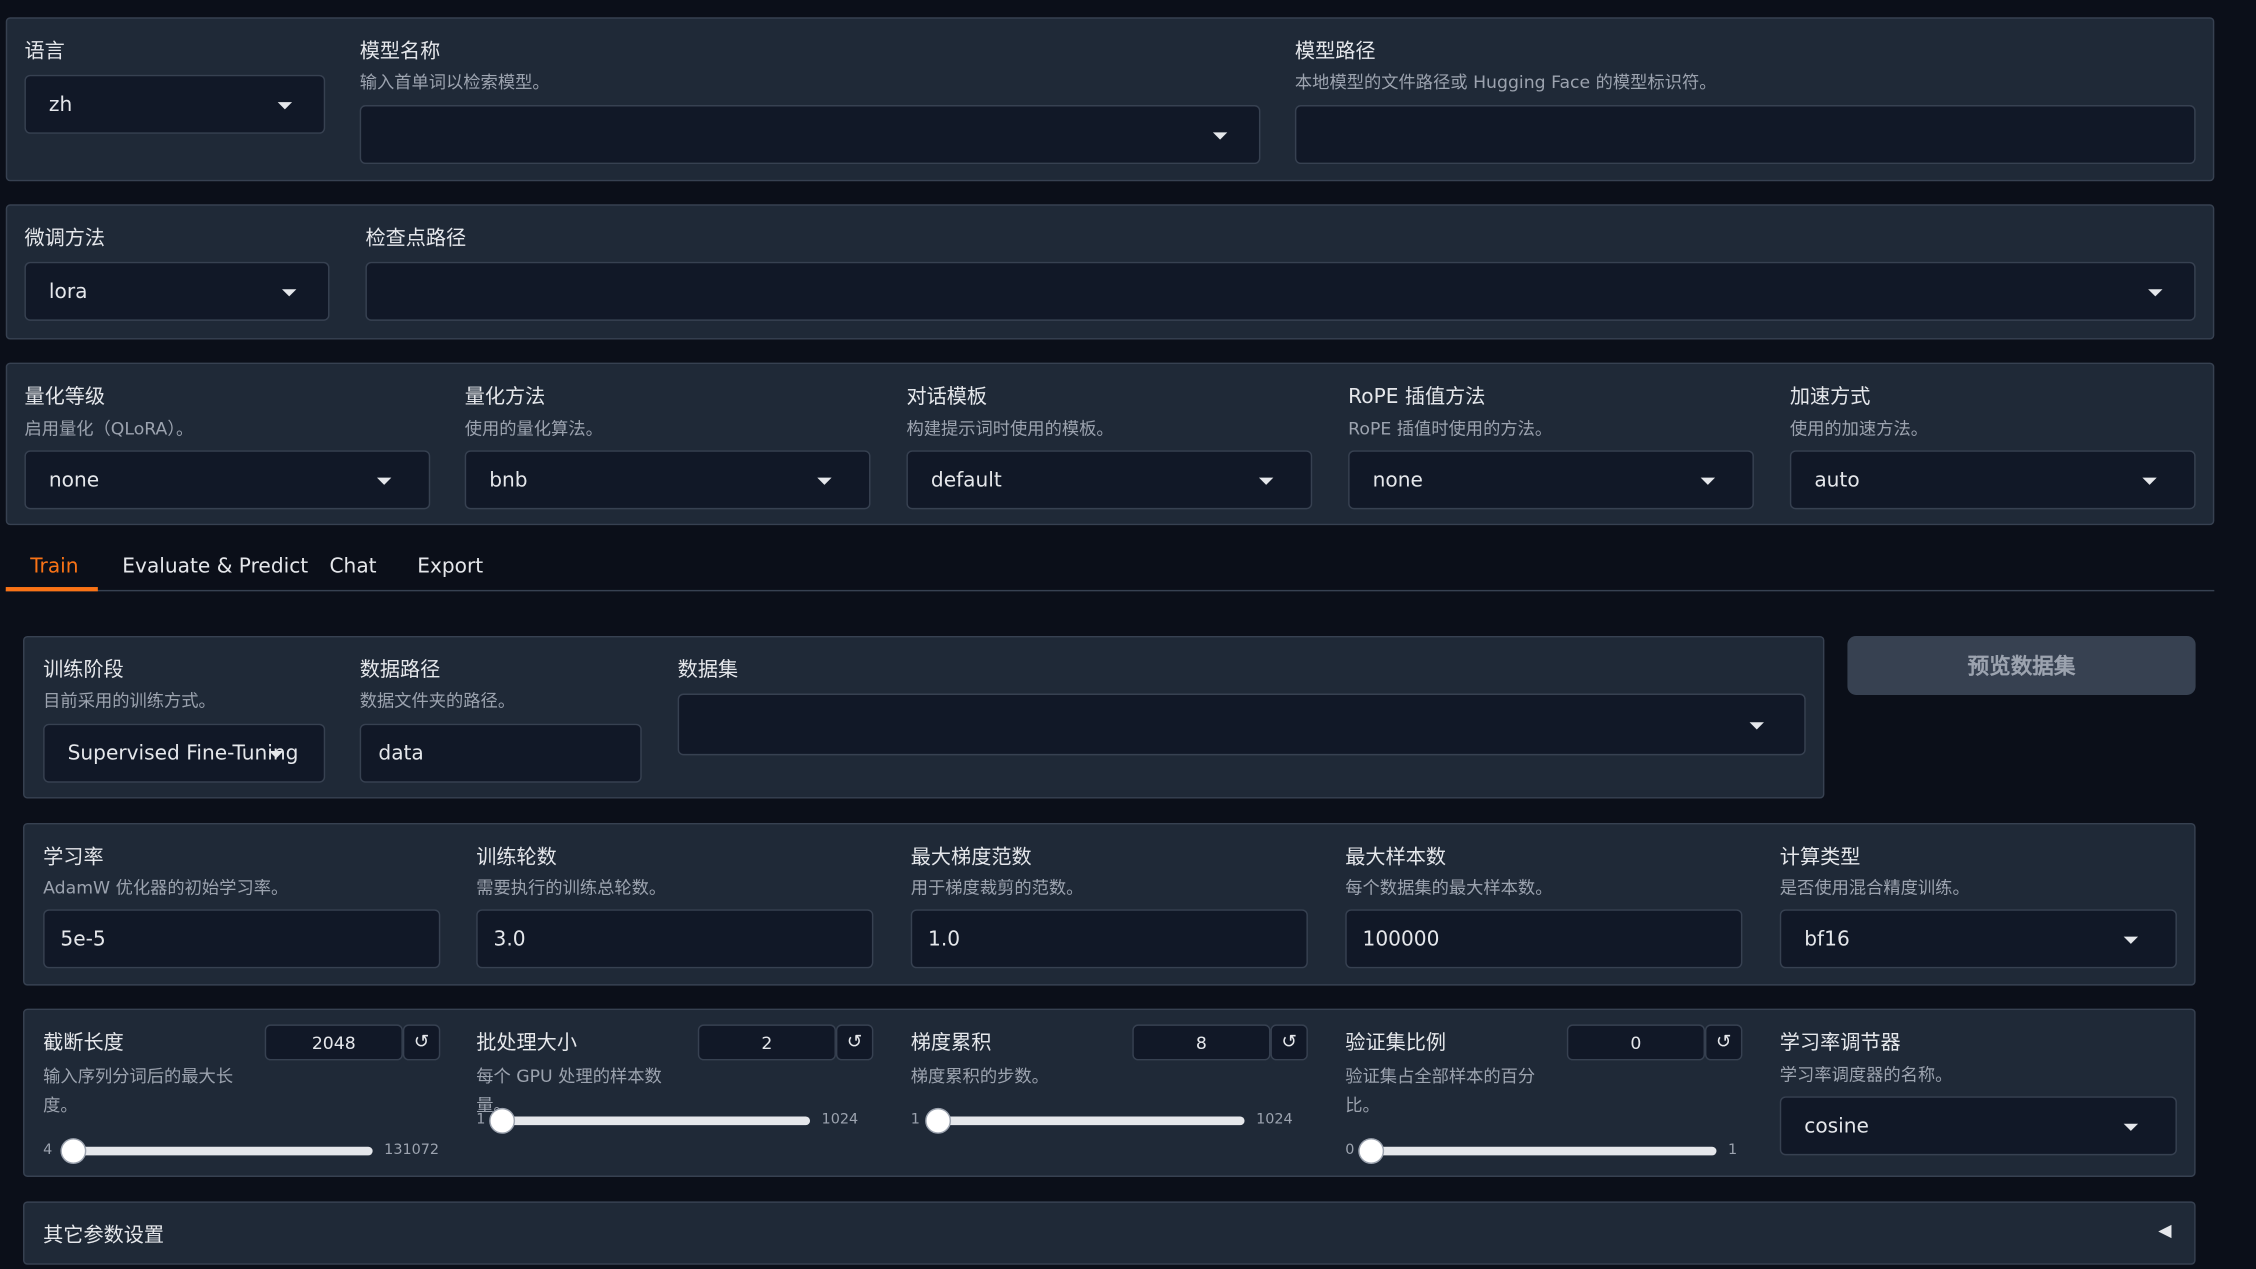 The height and width of the screenshot is (1269, 2256). What do you see at coordinates (1544, 939) in the screenshot?
I see `max-samples-input: 100000` at bounding box center [1544, 939].